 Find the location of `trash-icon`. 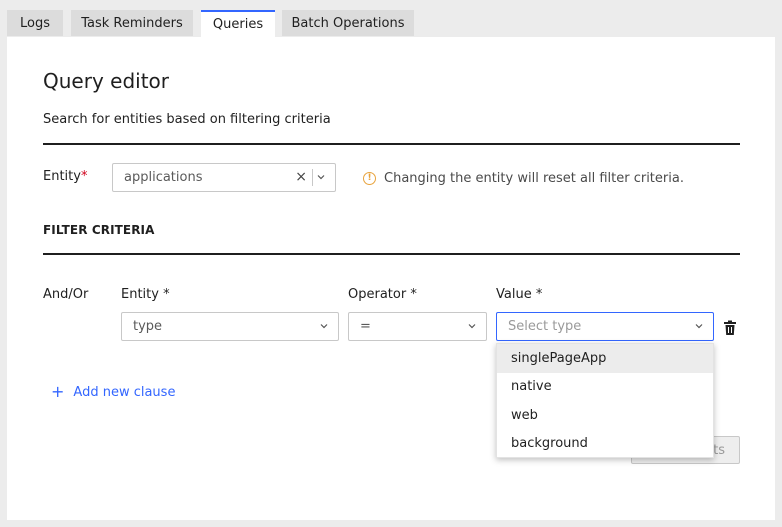

trash-icon is located at coordinates (730, 328).